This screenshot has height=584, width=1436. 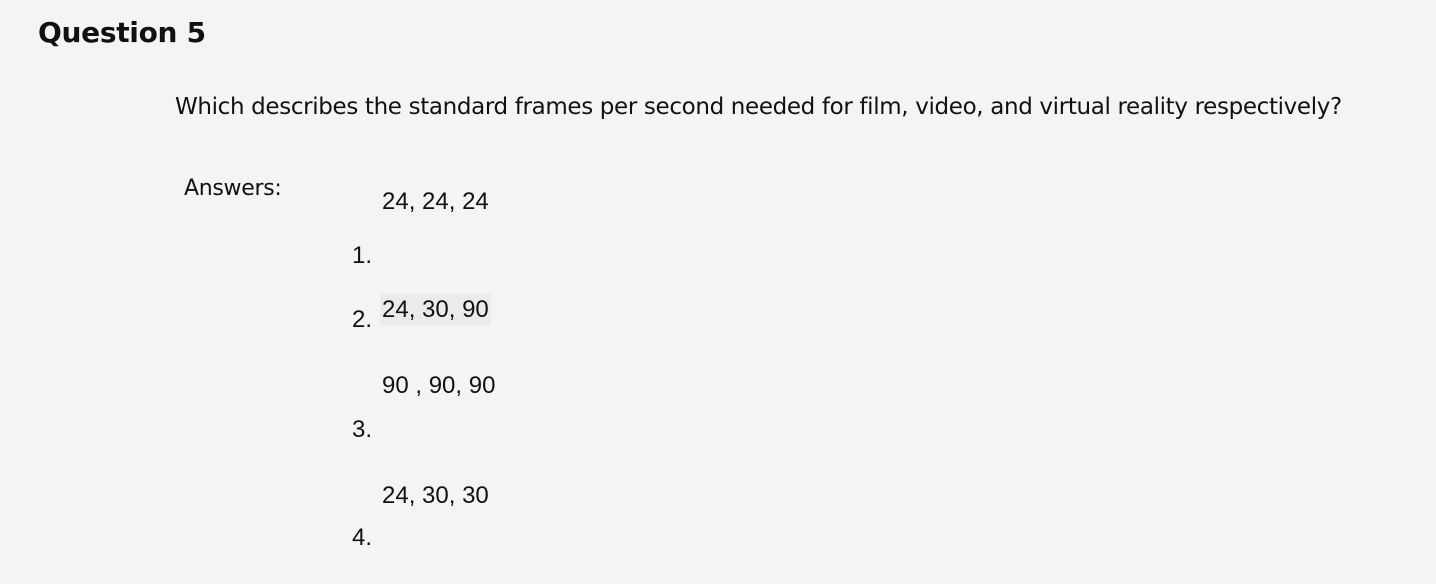 I want to click on answer-number: 1., so click(x=362, y=255).